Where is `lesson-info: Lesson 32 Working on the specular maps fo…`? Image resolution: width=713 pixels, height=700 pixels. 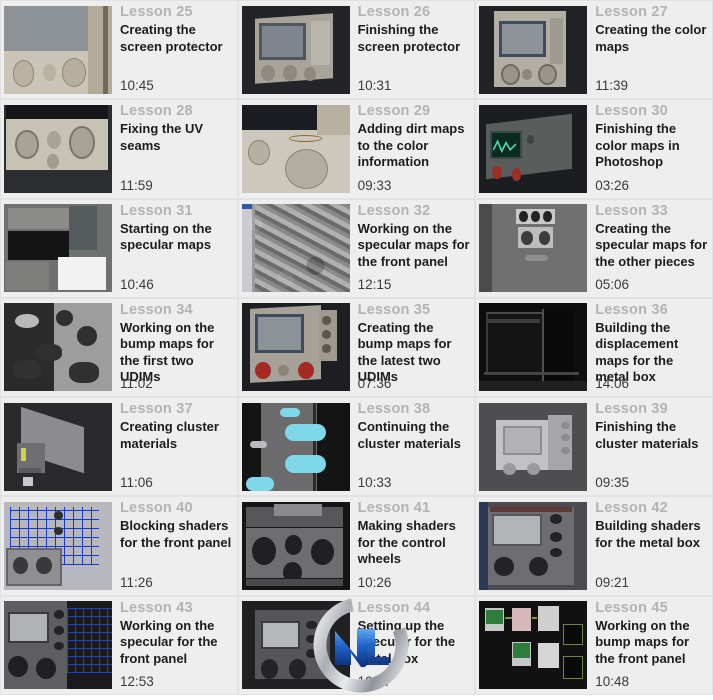
lesson-info: Lesson 32 Working on the specular maps fo… is located at coordinates (411, 248).